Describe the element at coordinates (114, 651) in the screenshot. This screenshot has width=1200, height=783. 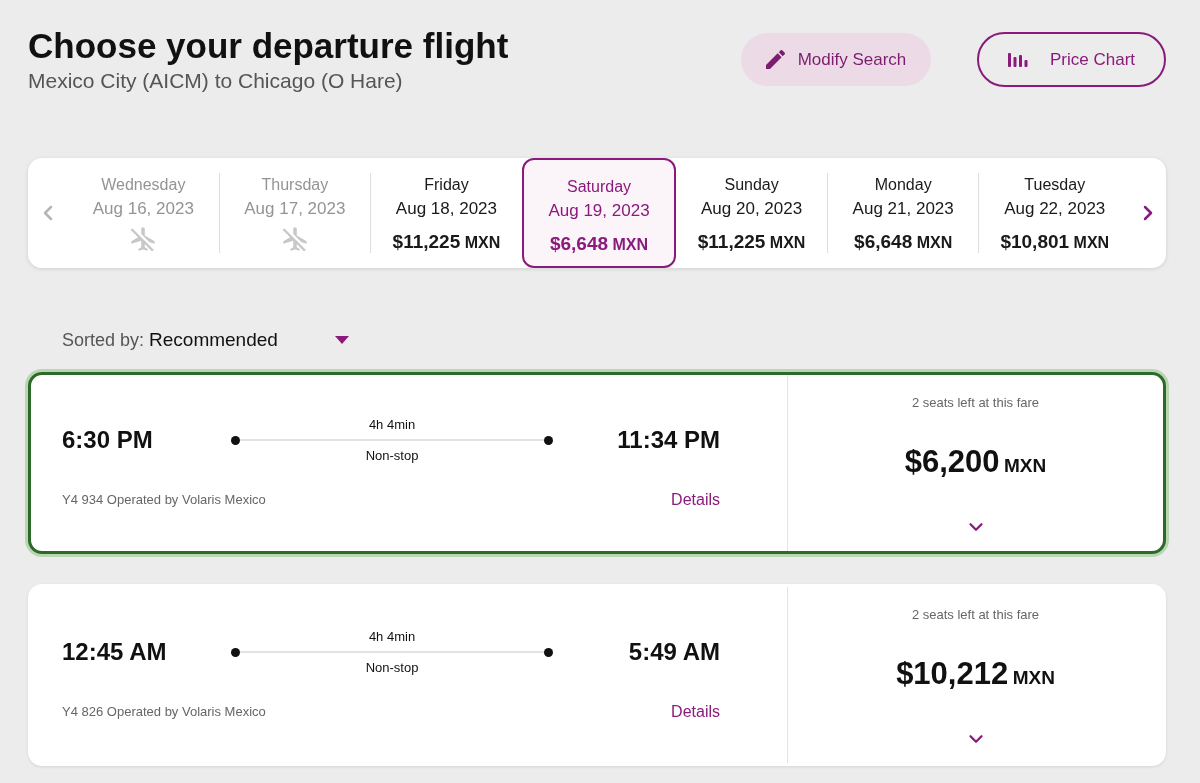
I see `departure-time: 12:45 AM` at that location.